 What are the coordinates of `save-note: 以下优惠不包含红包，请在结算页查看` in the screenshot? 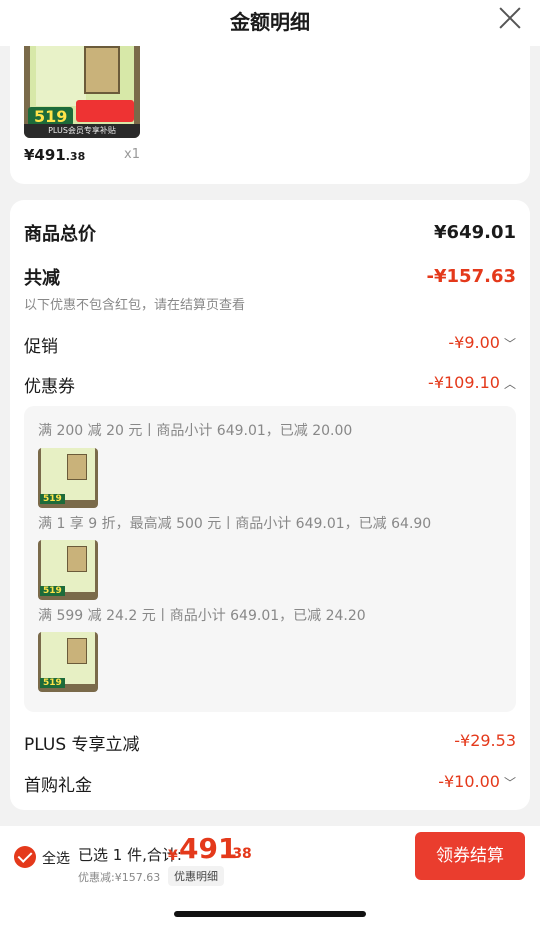 It's located at (135, 305).